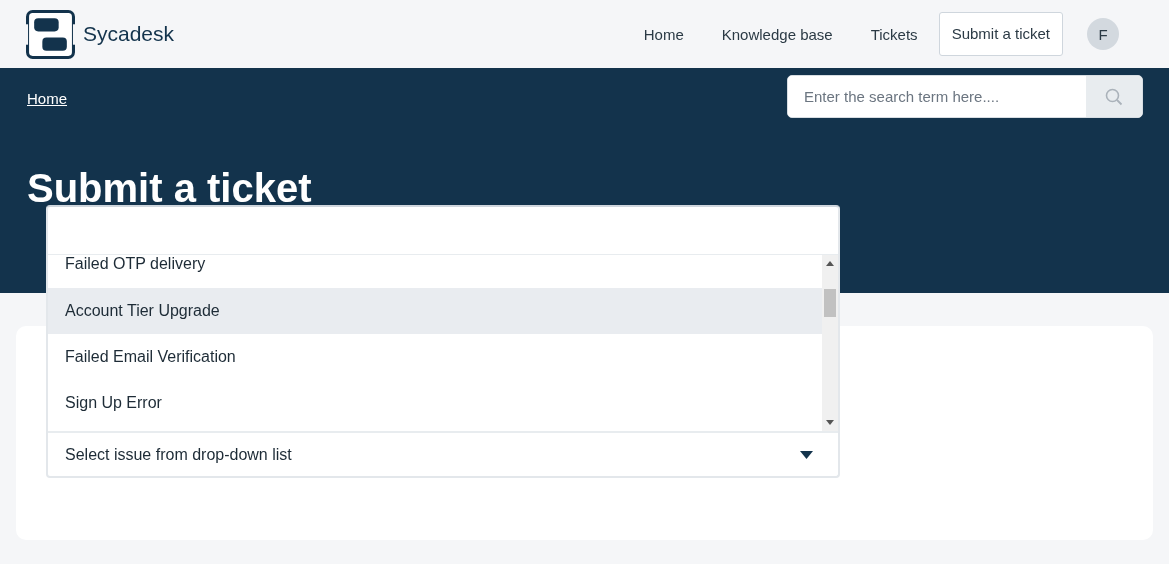  I want to click on search-button, so click(1114, 96).